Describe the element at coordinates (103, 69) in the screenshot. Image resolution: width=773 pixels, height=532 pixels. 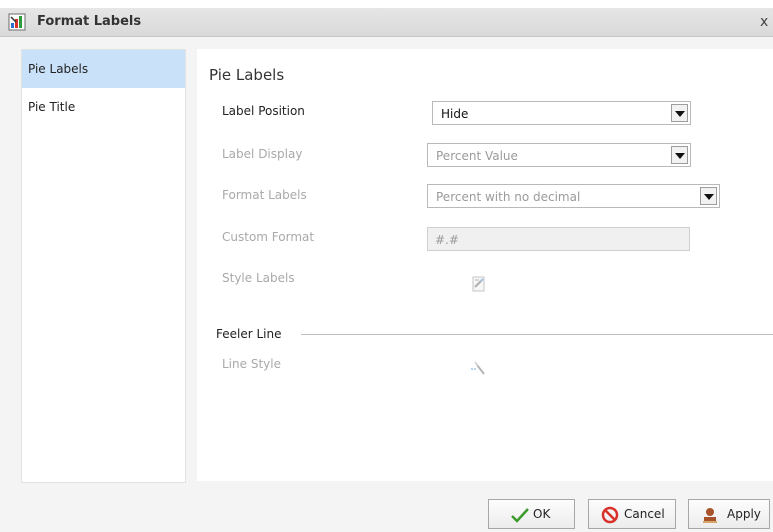
I see `sidebar-item-pie-labels: Pie Labels` at that location.